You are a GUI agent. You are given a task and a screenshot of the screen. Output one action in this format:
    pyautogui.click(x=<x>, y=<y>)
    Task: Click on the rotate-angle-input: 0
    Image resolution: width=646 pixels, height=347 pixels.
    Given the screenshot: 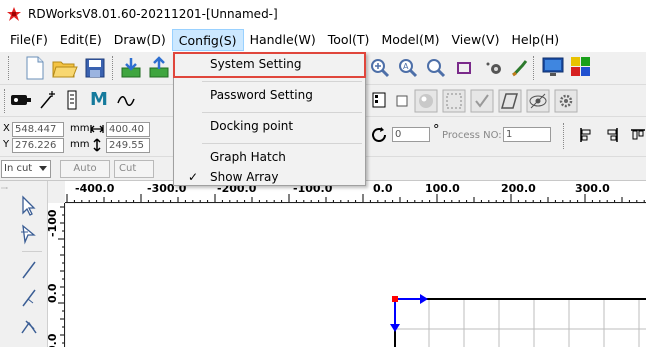 What is the action you would take?
    pyautogui.click(x=411, y=134)
    